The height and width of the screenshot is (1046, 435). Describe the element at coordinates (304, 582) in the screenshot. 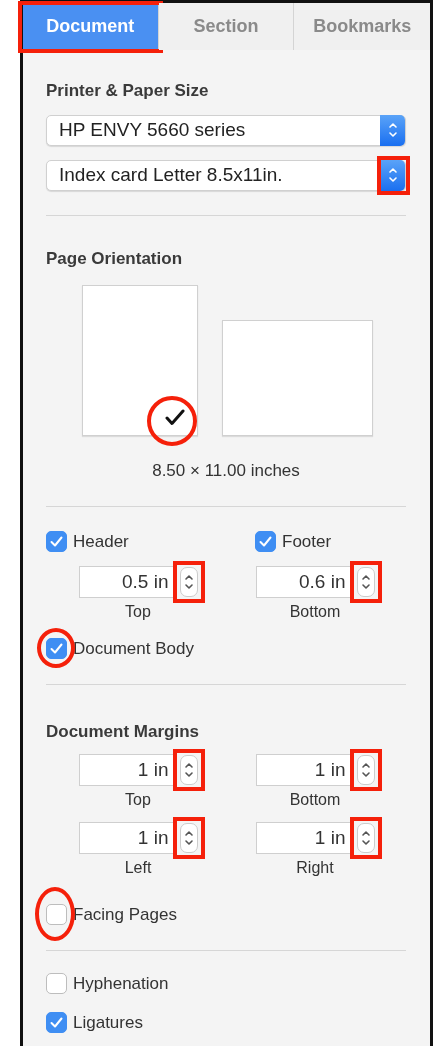

I see `number-field: 0.6 in` at that location.